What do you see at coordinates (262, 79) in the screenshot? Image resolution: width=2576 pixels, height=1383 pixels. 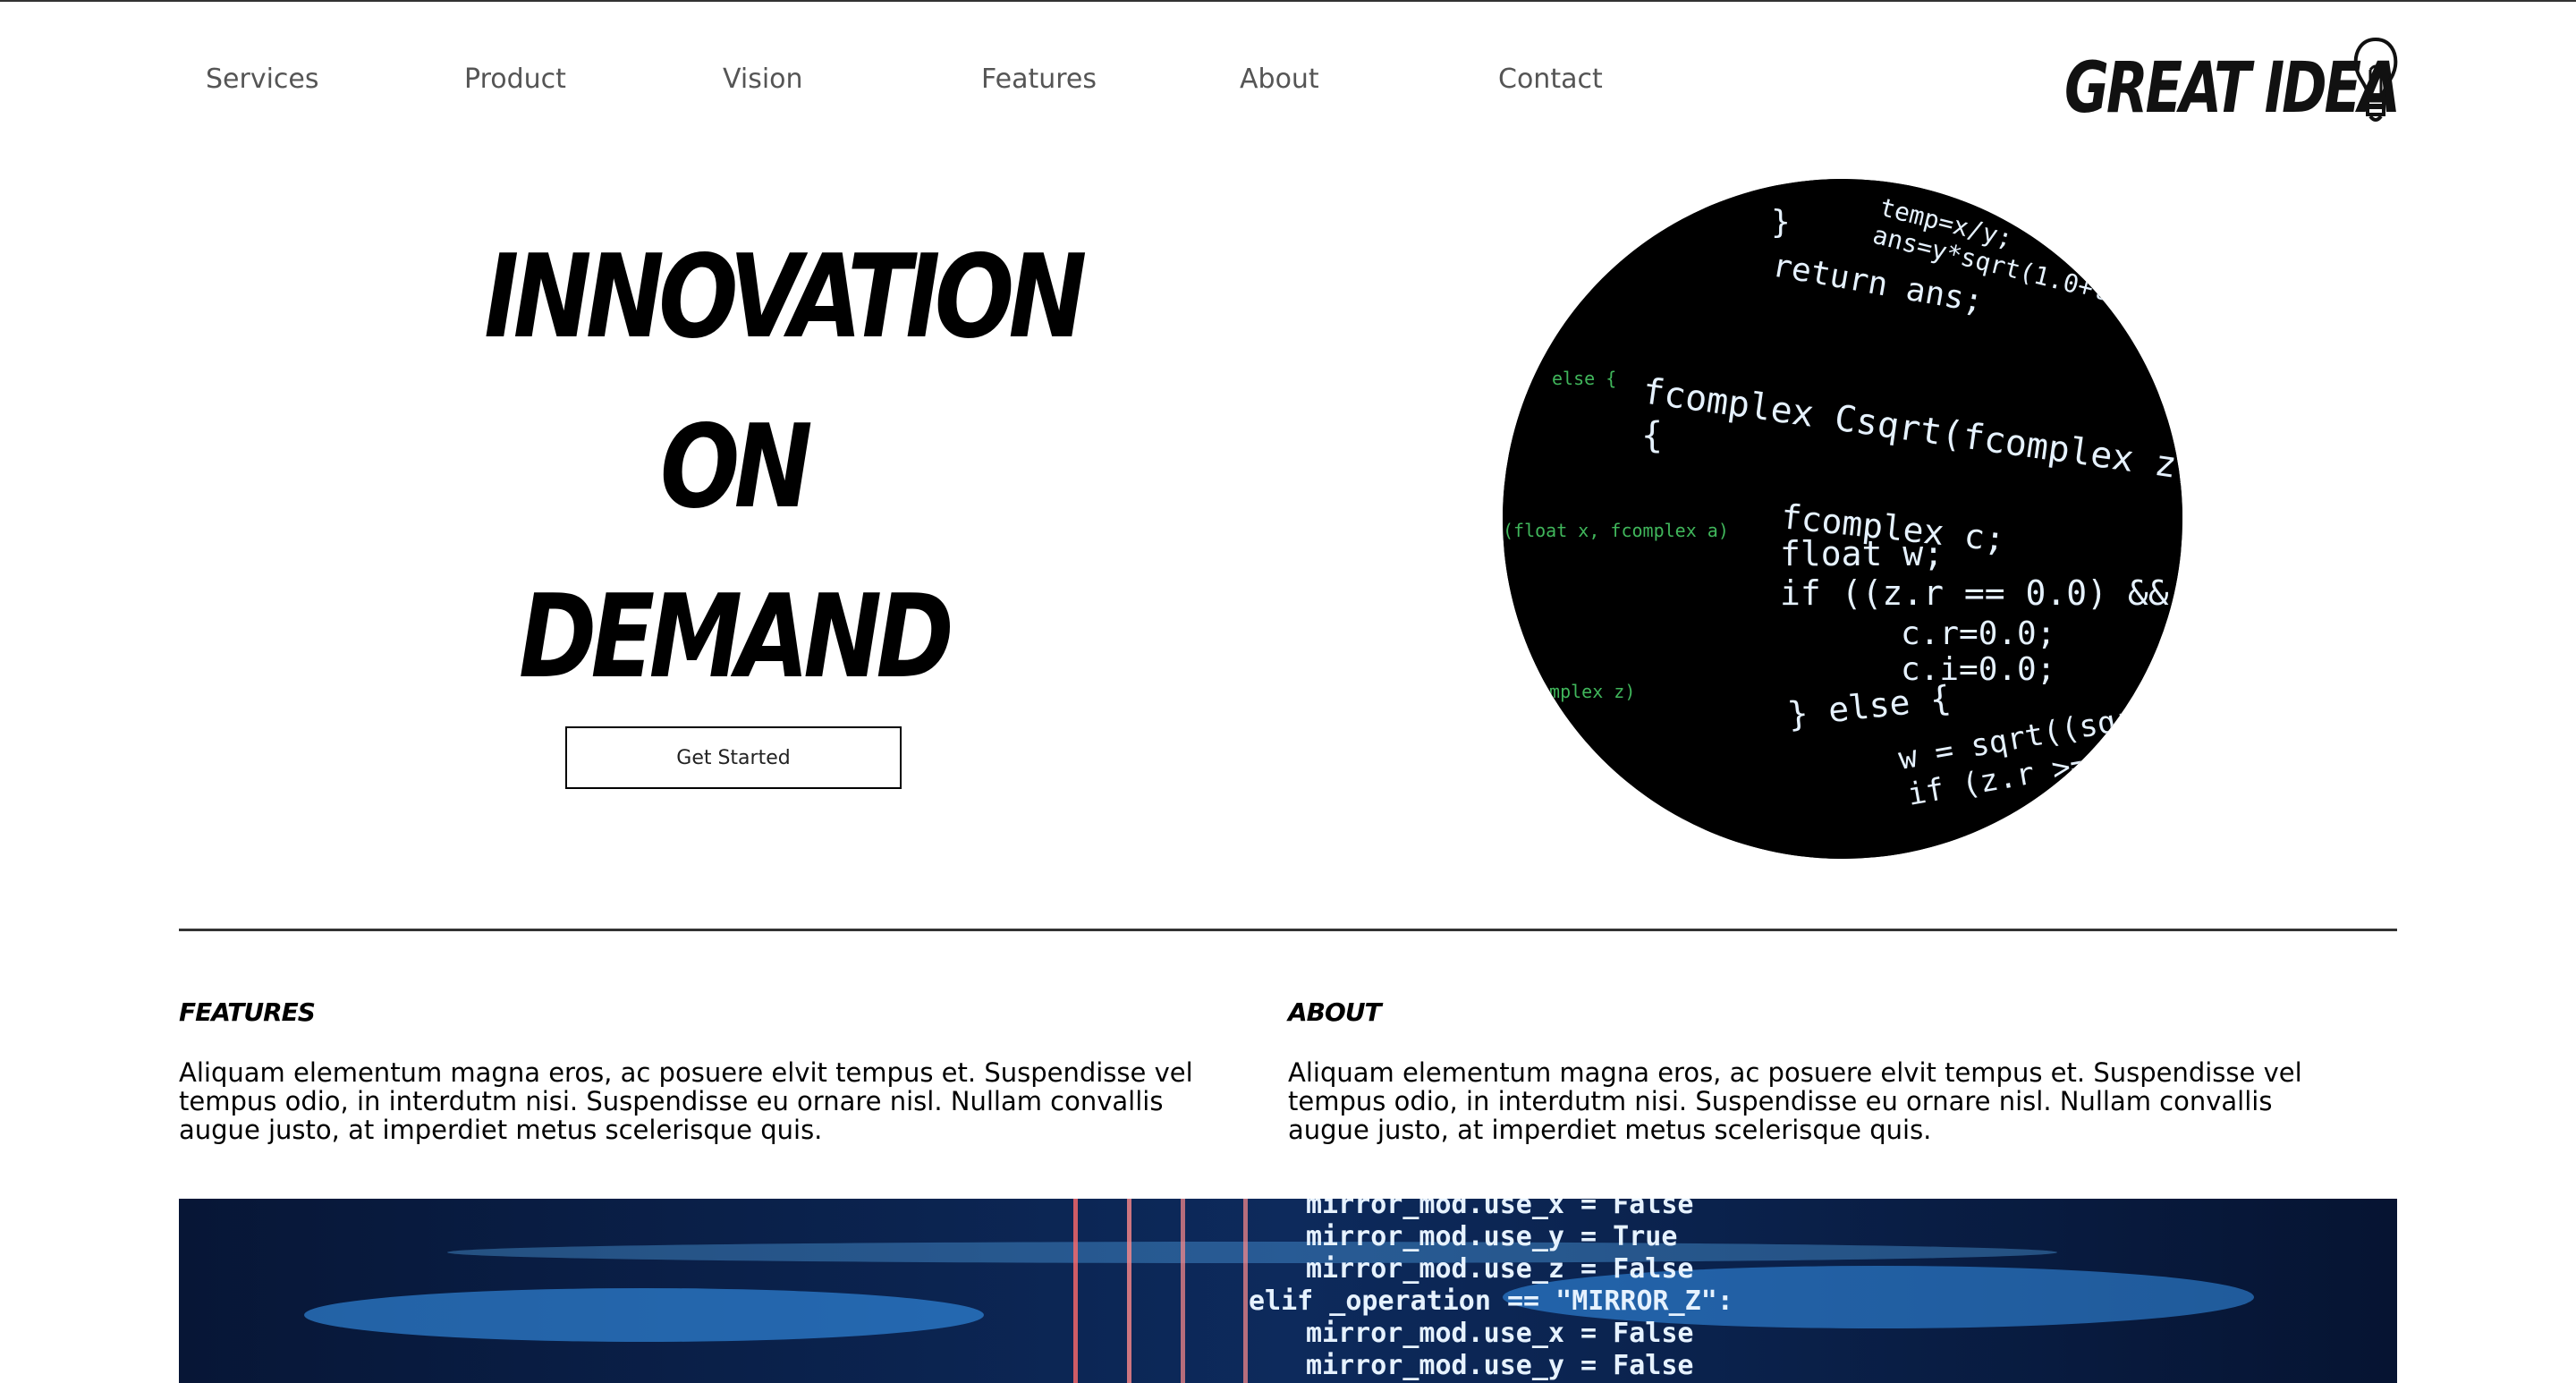 I see `nav-services: Services` at bounding box center [262, 79].